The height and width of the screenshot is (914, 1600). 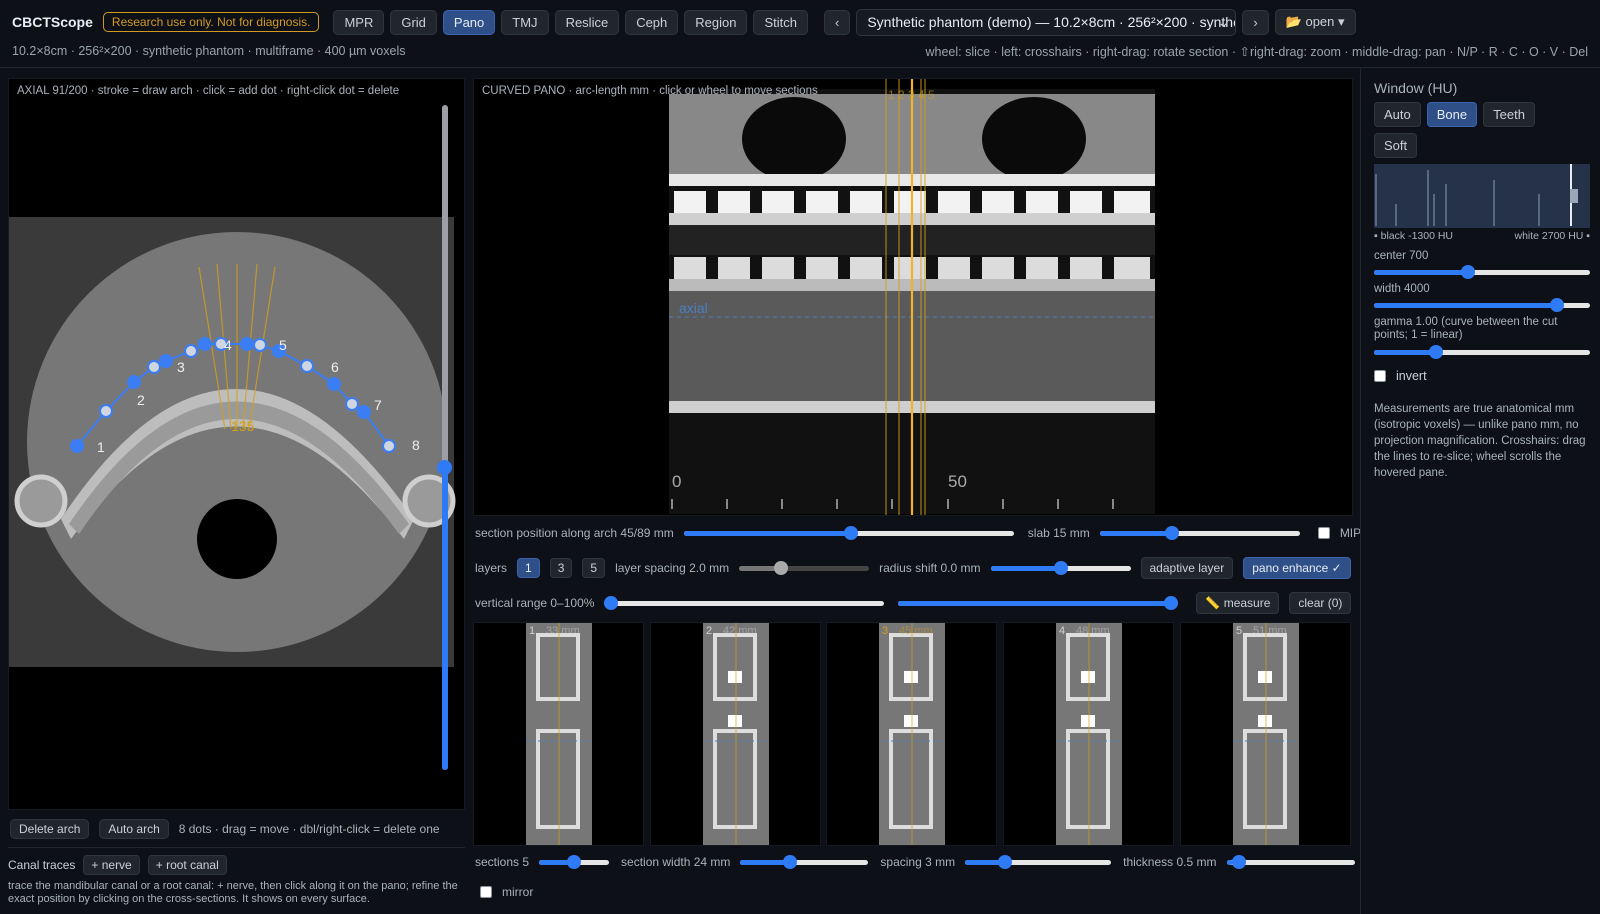 I want to click on section-mm: 51 mm, so click(x=1270, y=631).